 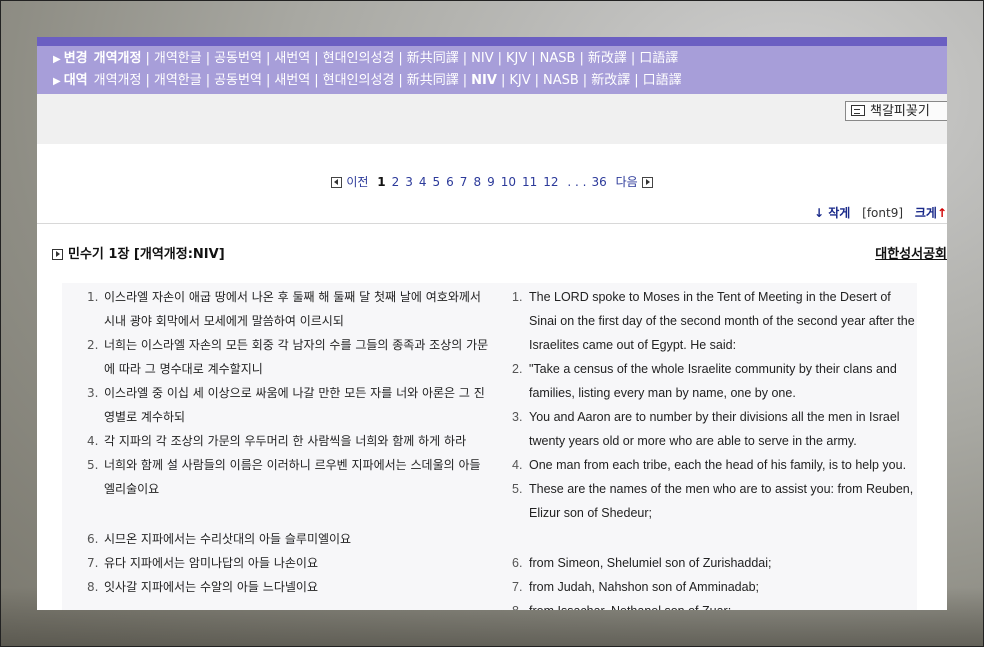 I want to click on page-last: 36, so click(x=598, y=182).